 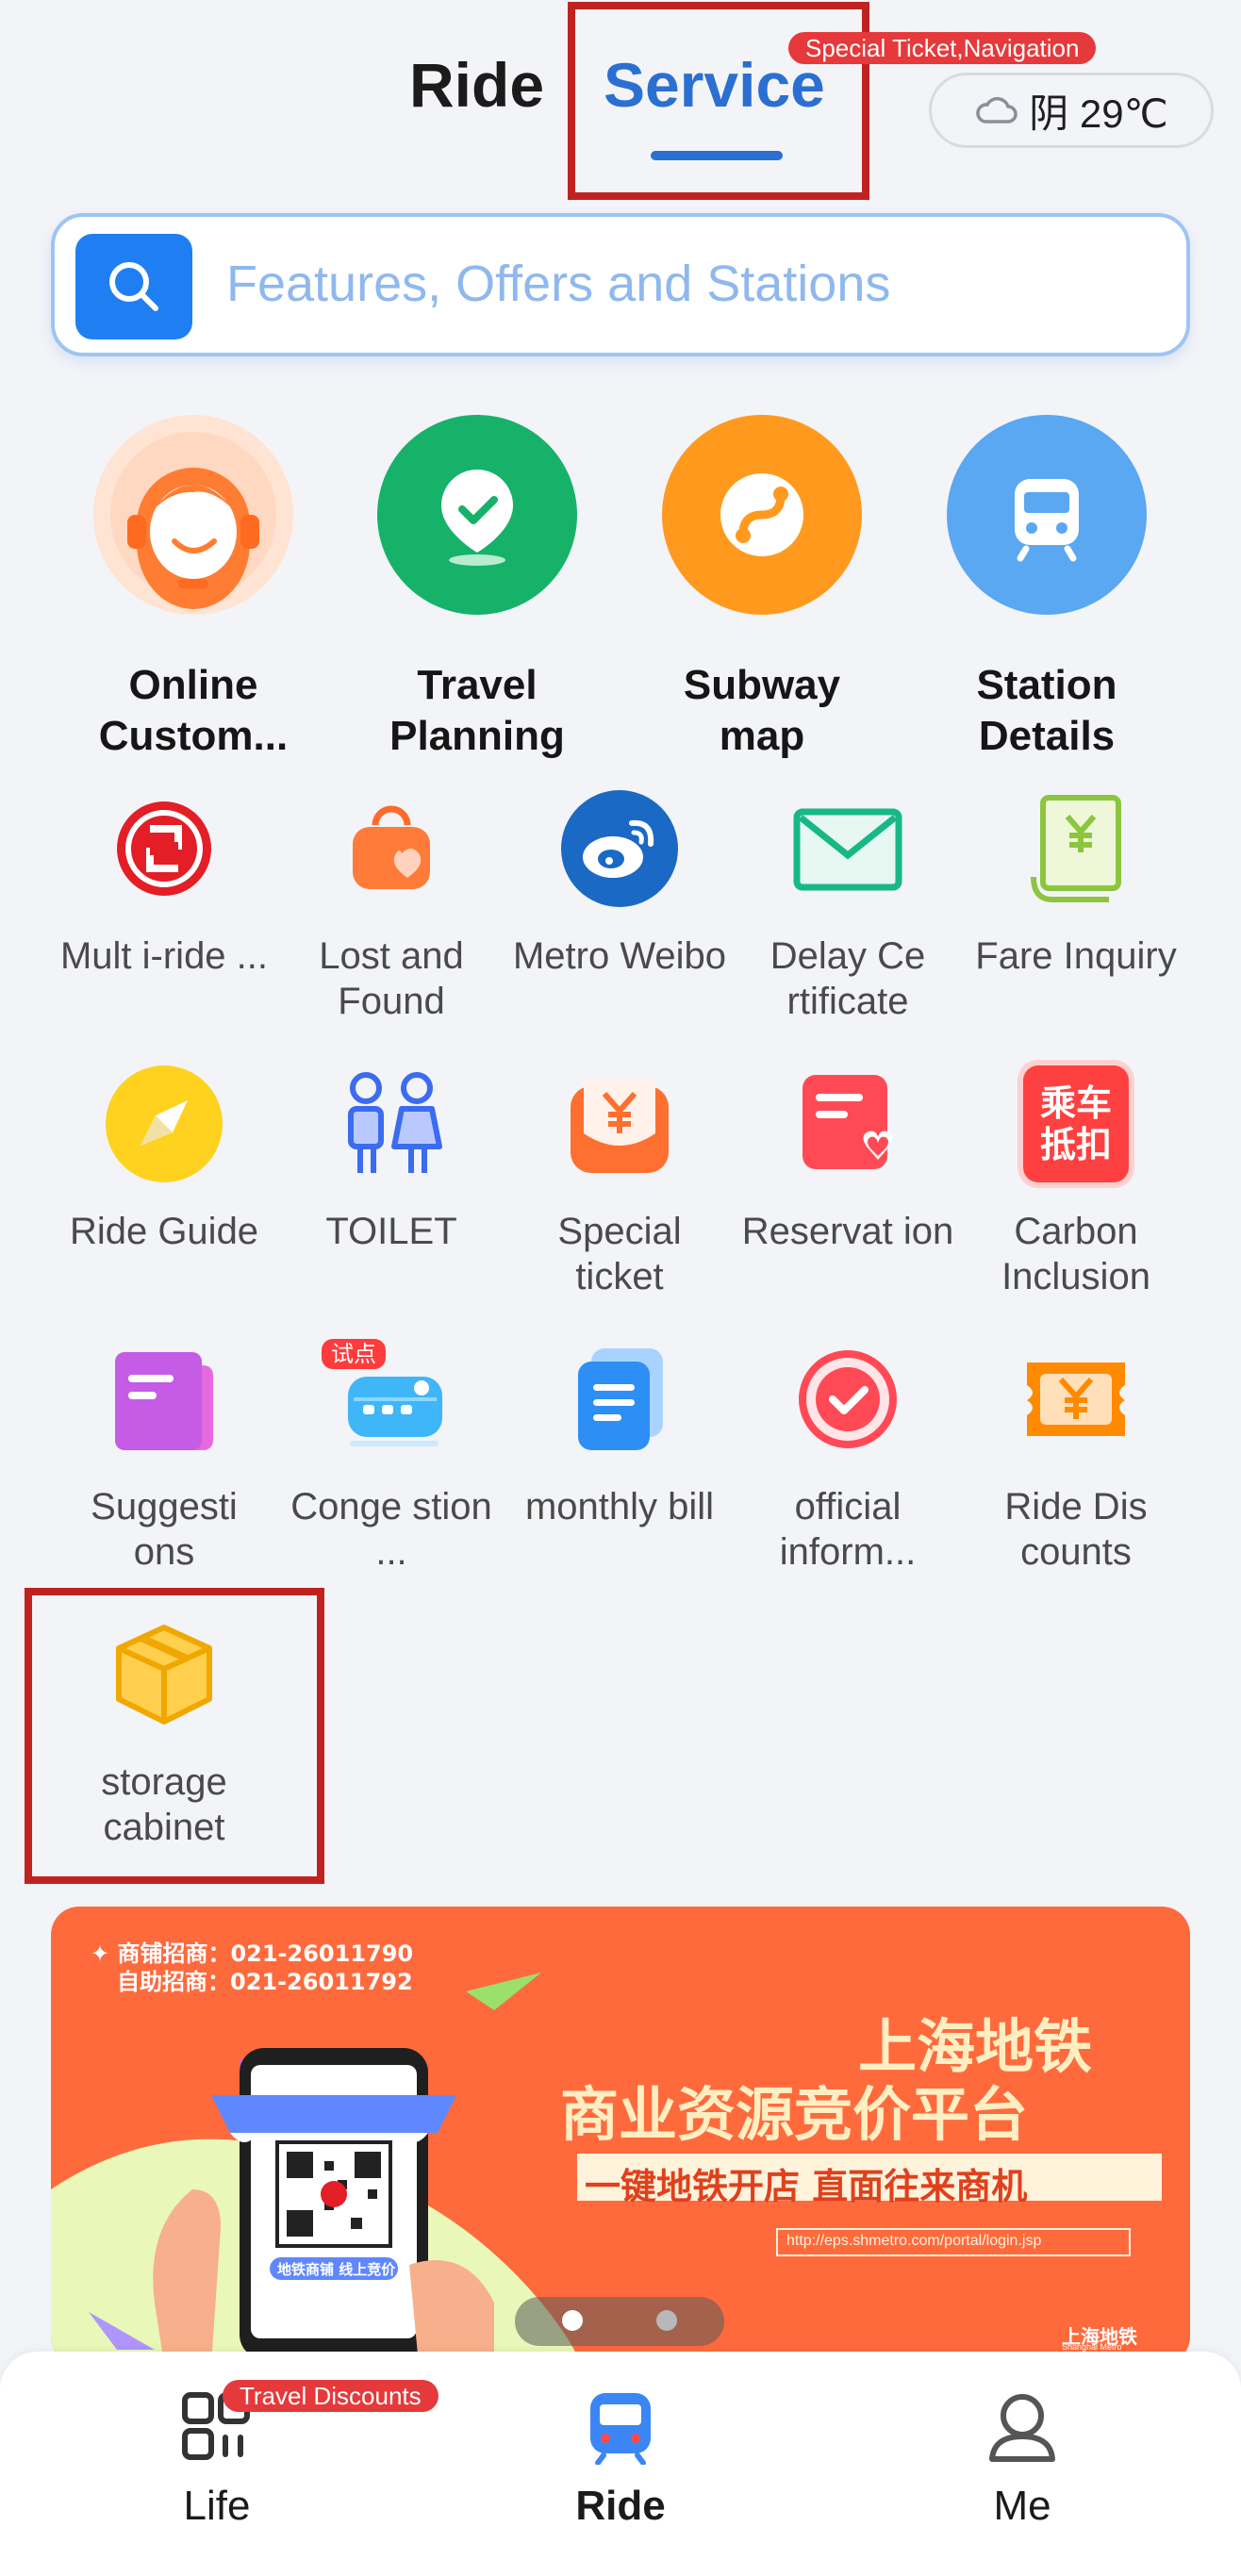 I want to click on nav-label: Me, so click(x=1022, y=2506).